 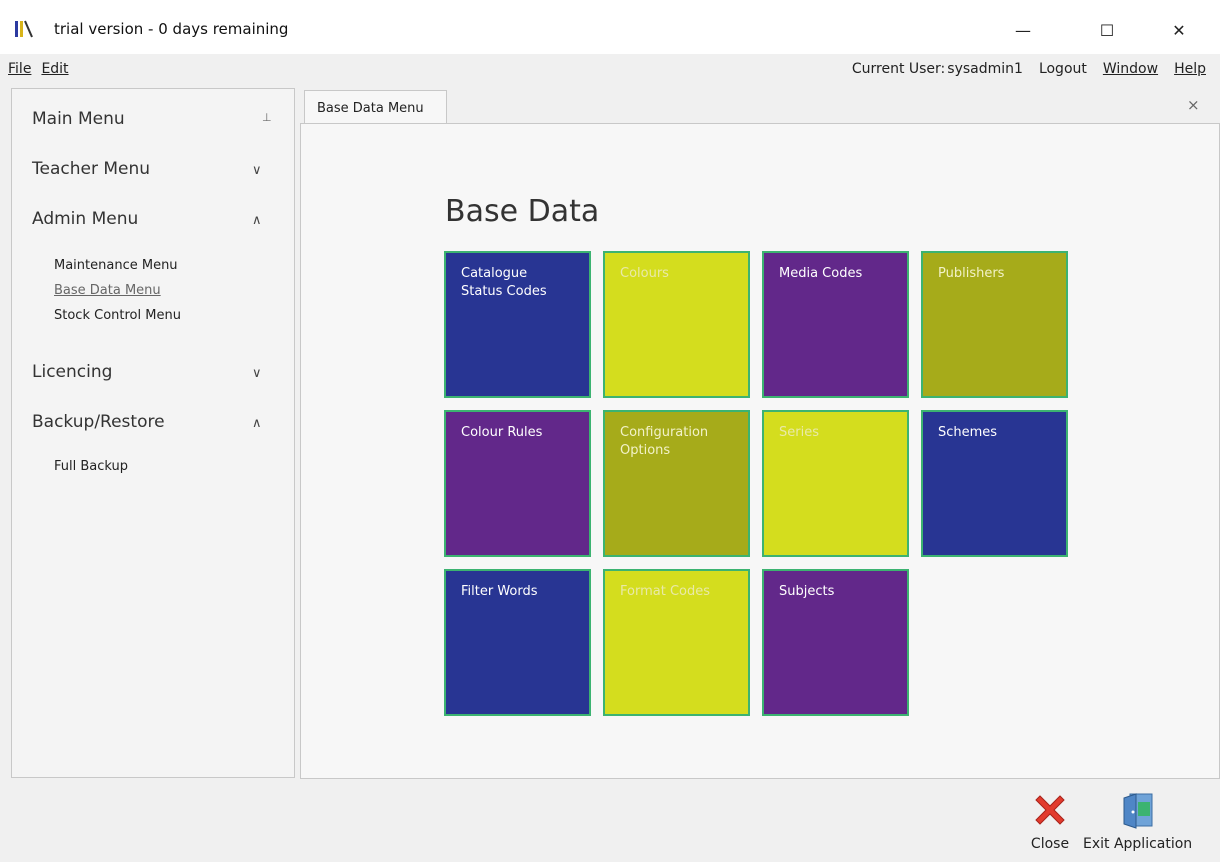 What do you see at coordinates (116, 265) in the screenshot?
I see `sidebar-item-maintenance-menu: Maintenance Menu` at bounding box center [116, 265].